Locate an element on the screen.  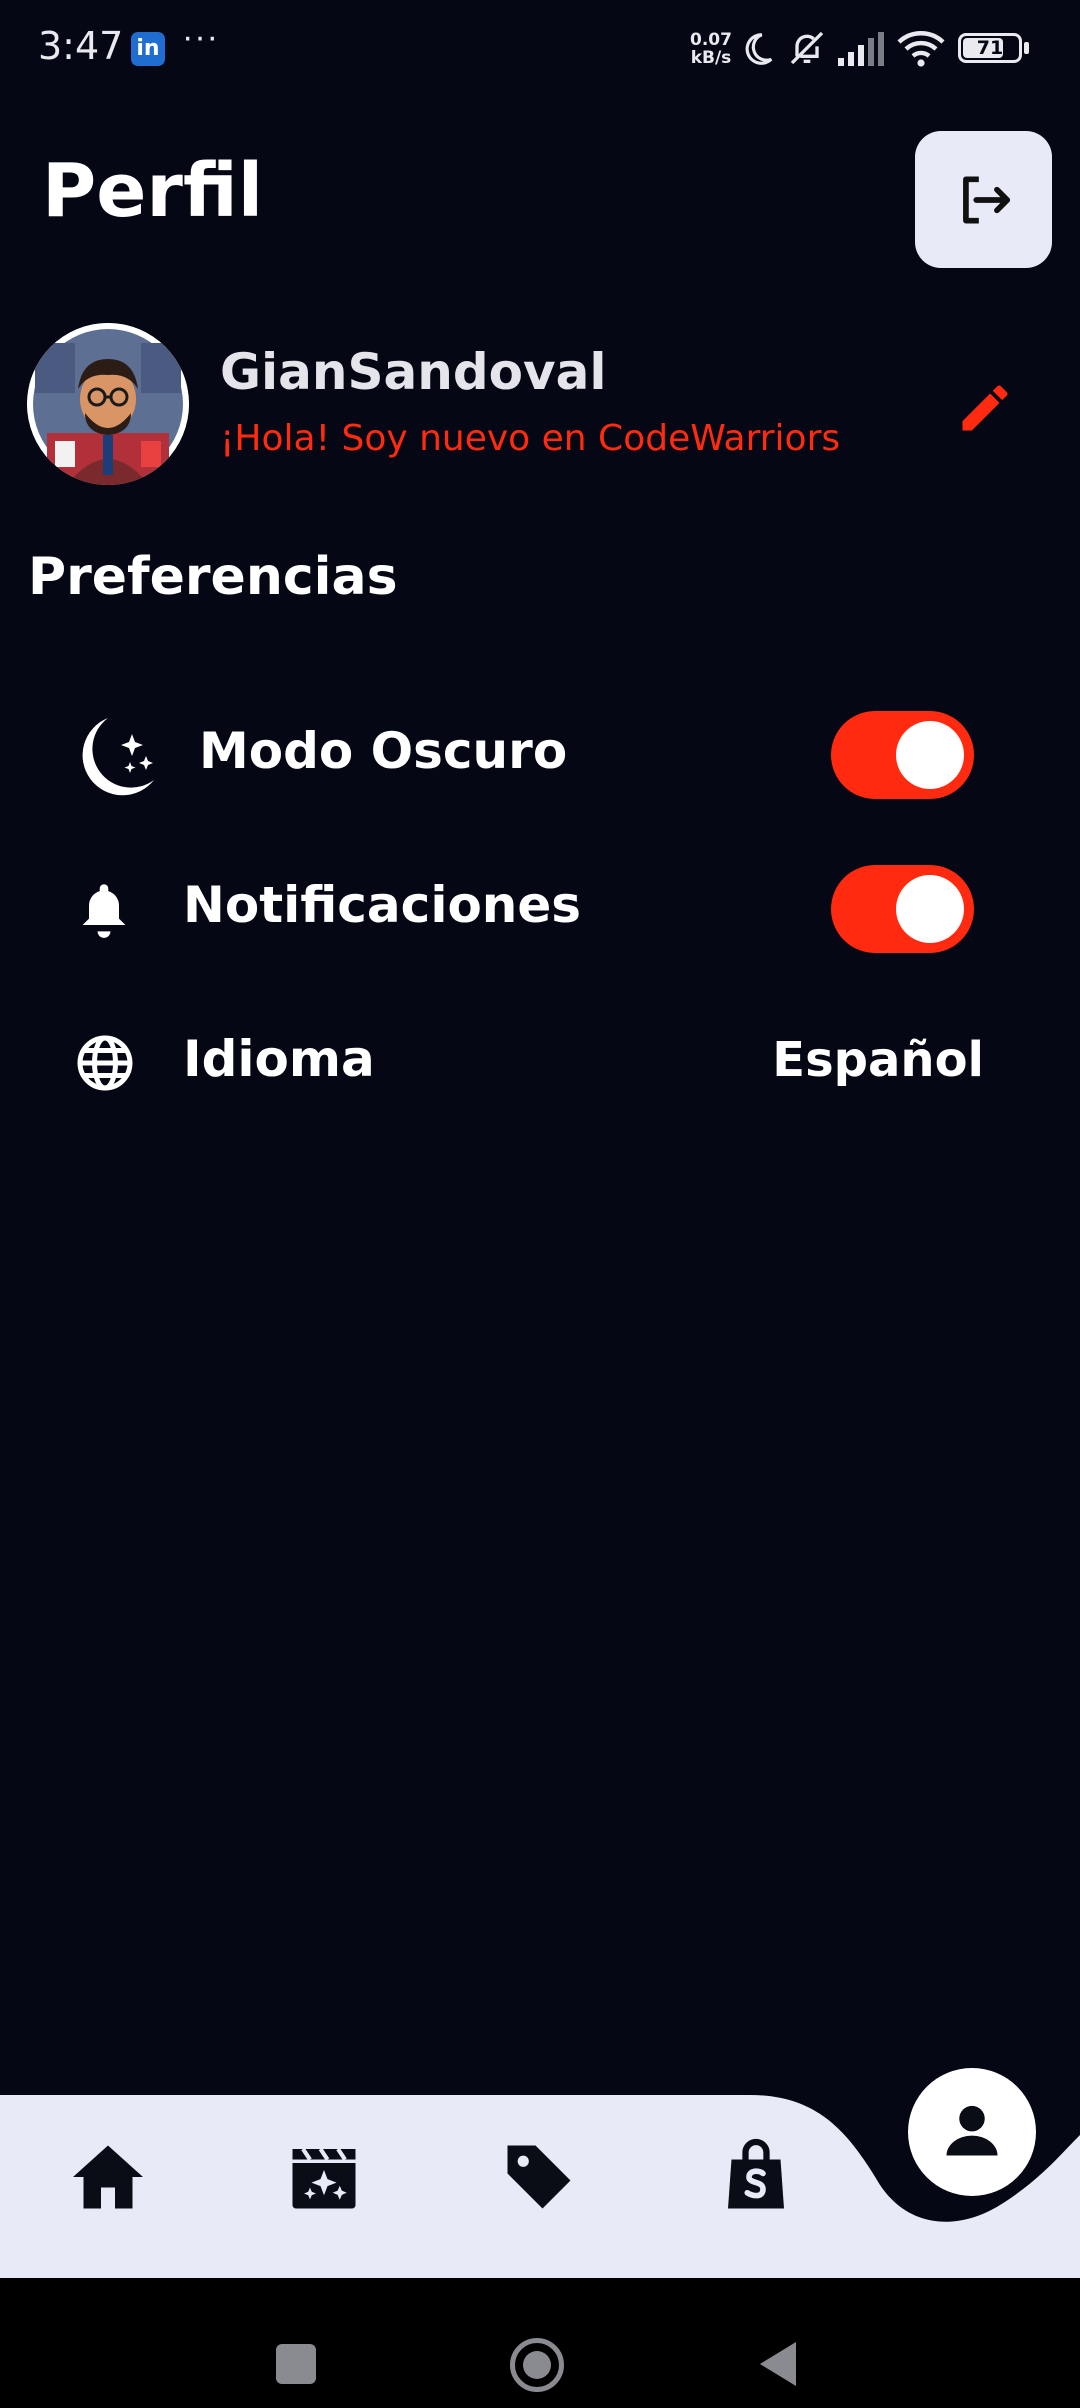
dark-mode-label: Modo Oscuro is located at coordinates (383, 751).